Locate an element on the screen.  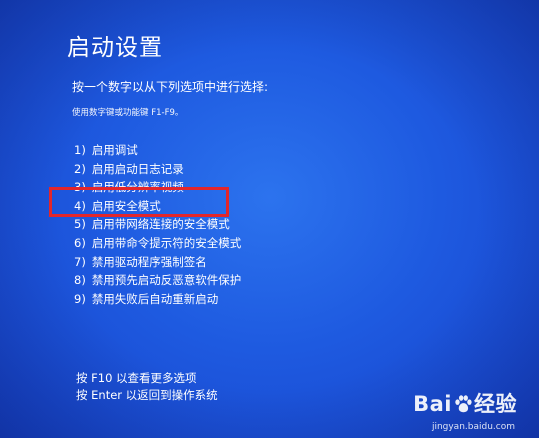
option-disable-early-launch-antimalware: 8) 禁用预先启动反恶意软件保护 is located at coordinates (157, 280).